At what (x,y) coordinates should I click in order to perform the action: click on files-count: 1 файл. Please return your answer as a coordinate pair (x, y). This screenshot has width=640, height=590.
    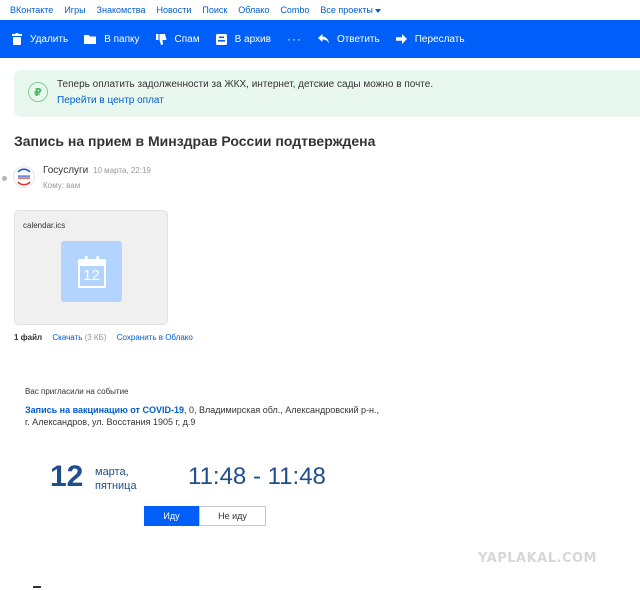
    Looking at the image, I should click on (28, 337).